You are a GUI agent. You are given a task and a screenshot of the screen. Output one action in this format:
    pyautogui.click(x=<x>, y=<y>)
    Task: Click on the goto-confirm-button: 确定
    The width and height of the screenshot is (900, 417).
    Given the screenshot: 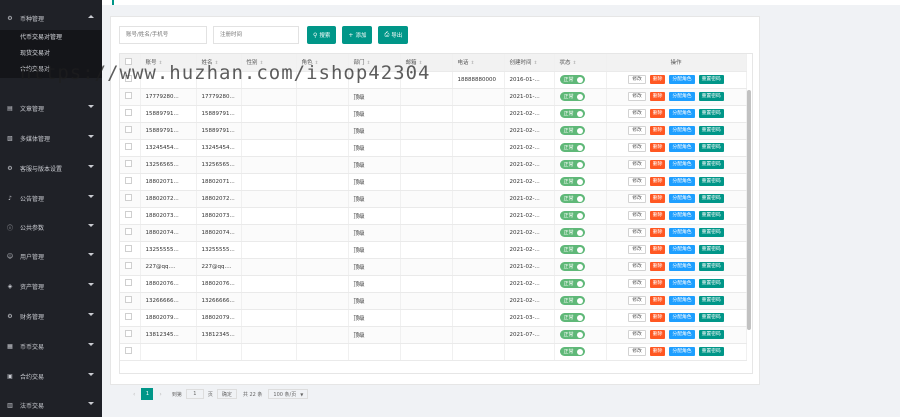 What is the action you would take?
    pyautogui.click(x=226, y=394)
    